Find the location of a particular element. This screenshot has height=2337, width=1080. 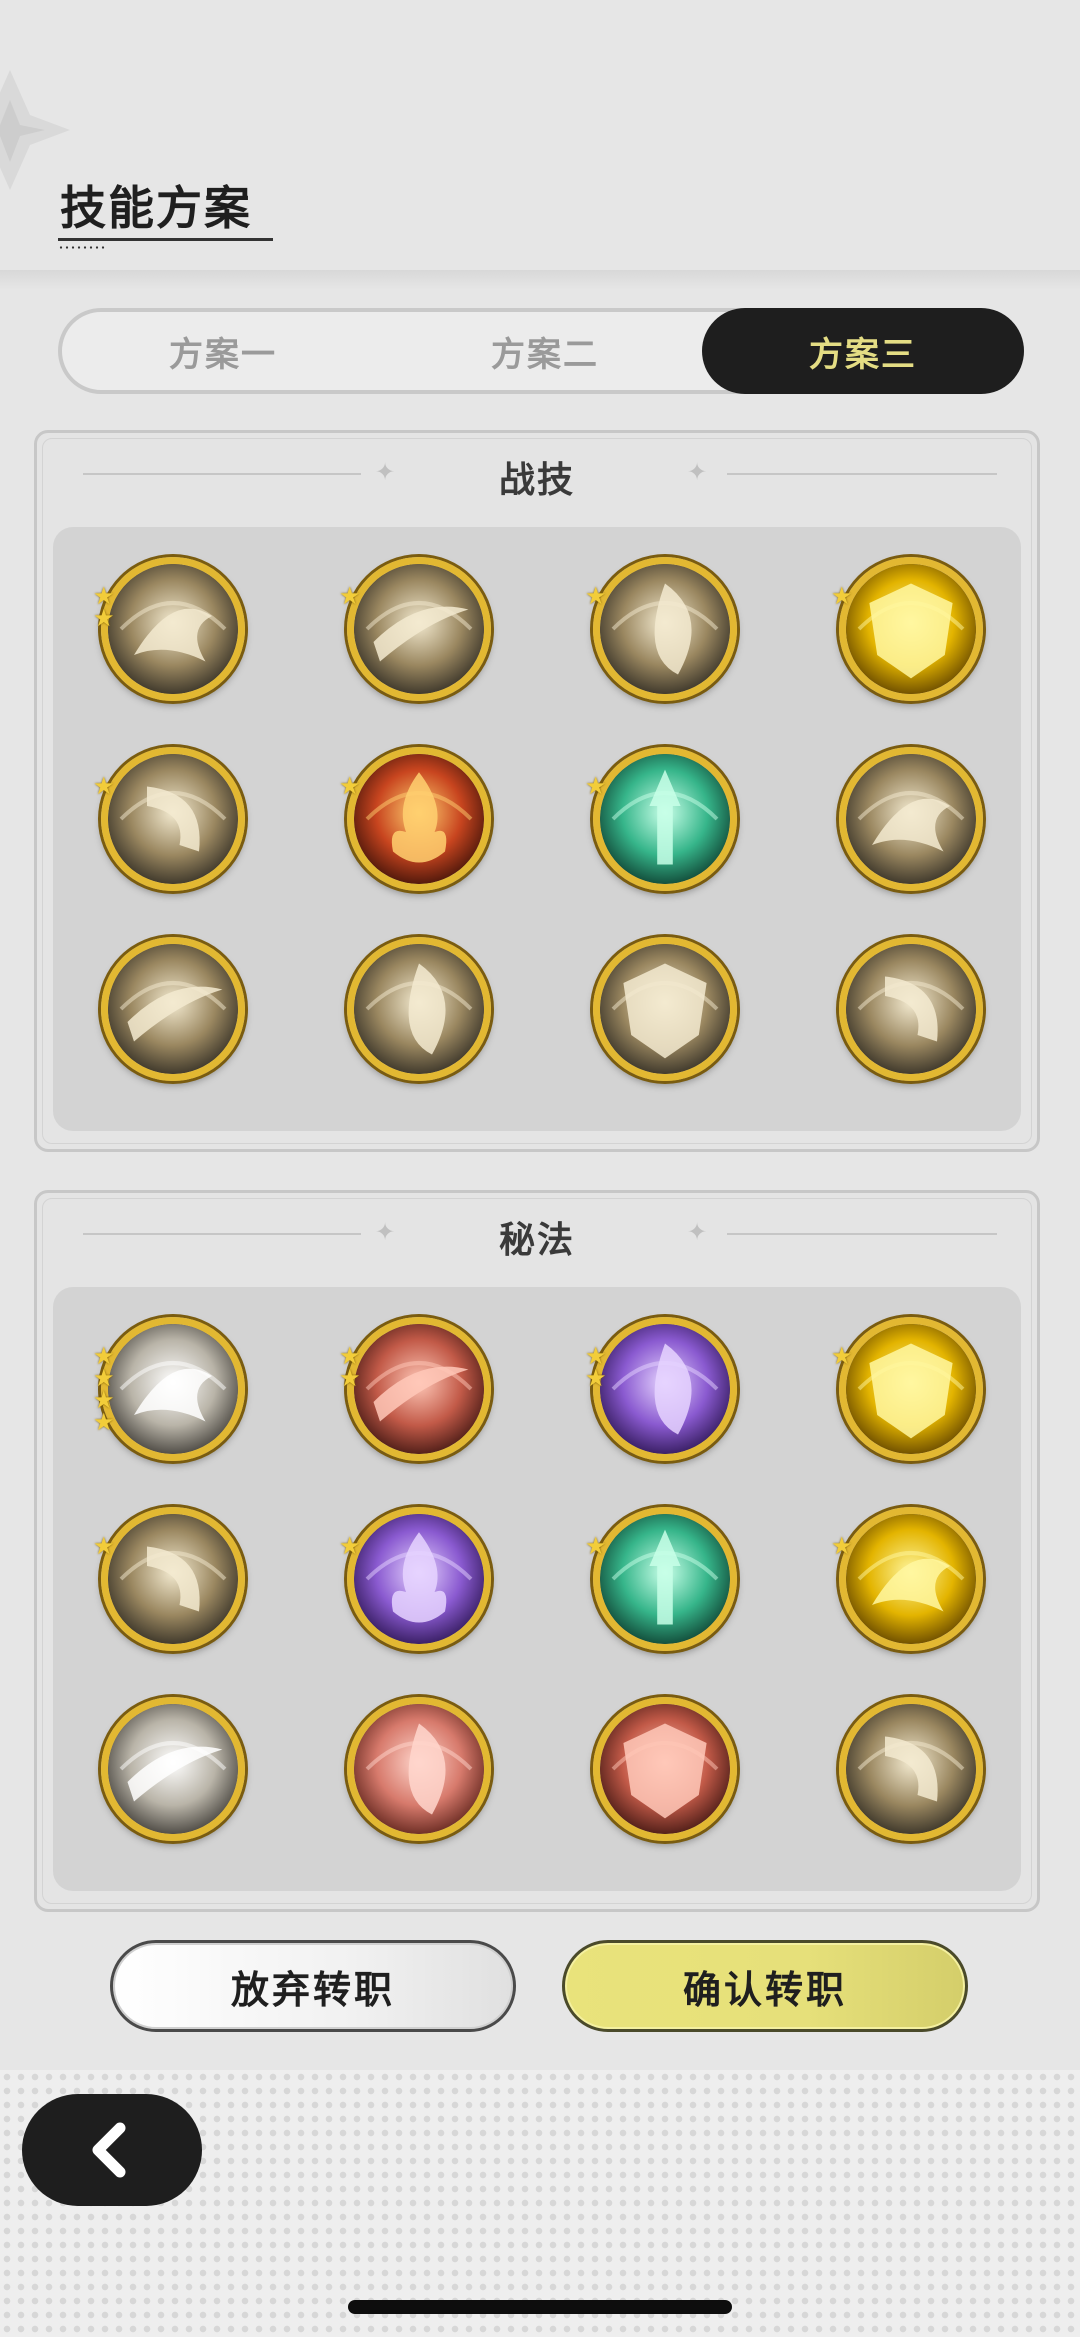

home-indicator is located at coordinates (540, 2307).